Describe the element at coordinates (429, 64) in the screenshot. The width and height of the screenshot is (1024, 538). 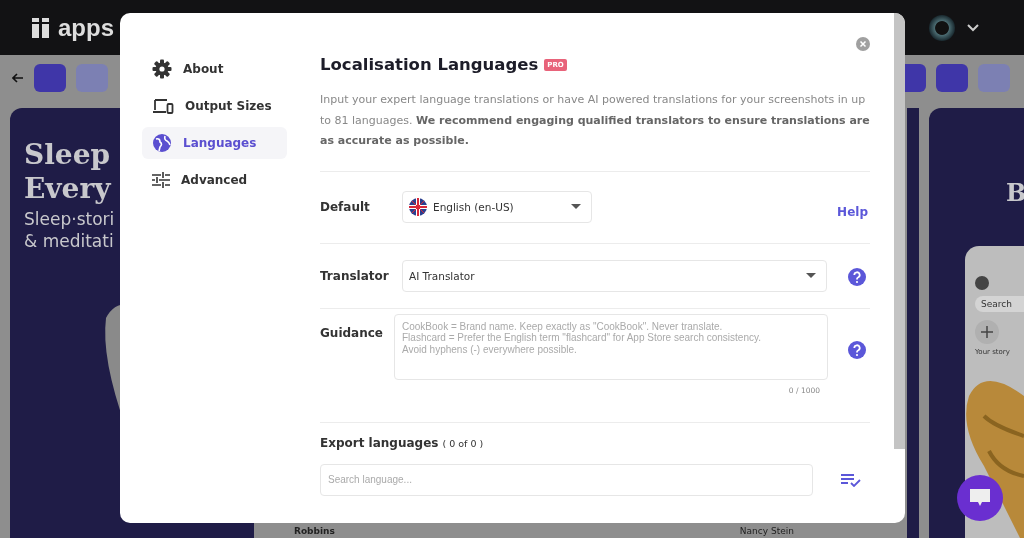
I see `dialog-title: Localisation Languages` at that location.